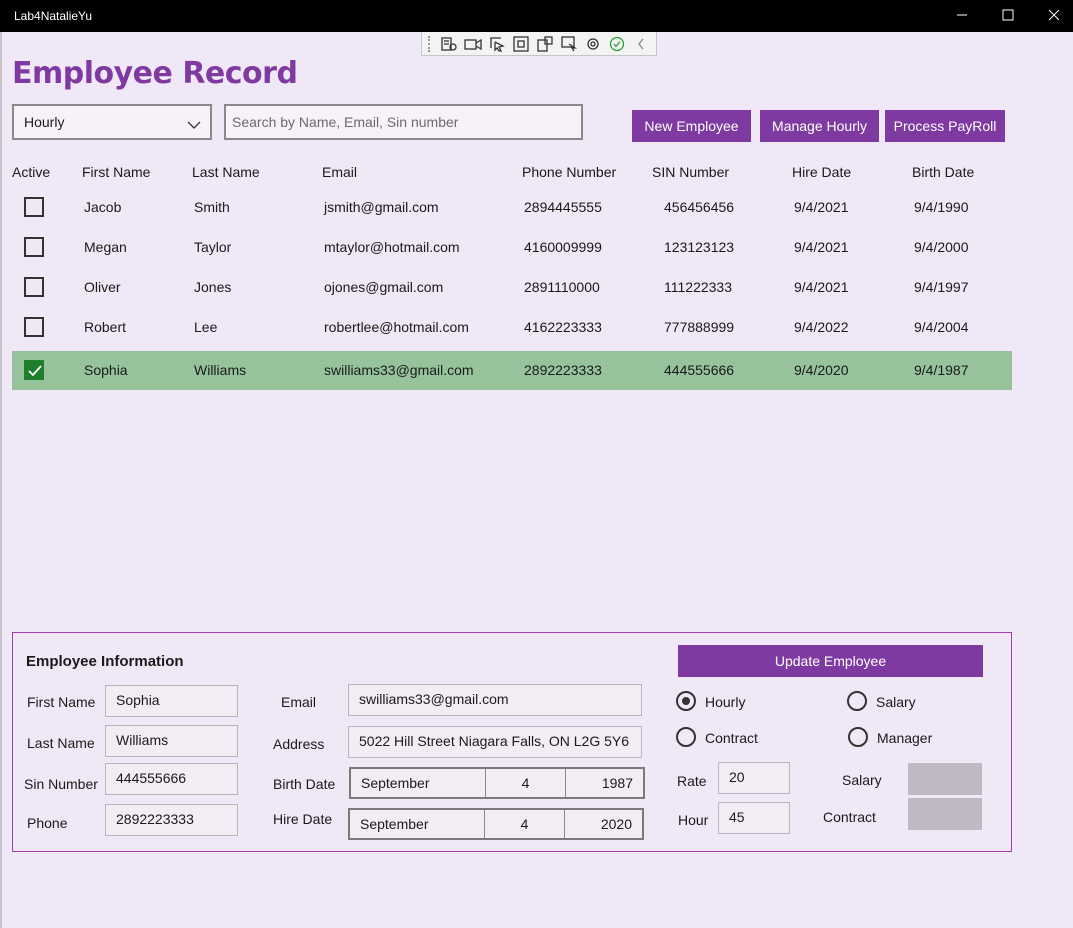 The width and height of the screenshot is (1073, 928). Describe the element at coordinates (521, 44) in the screenshot. I see `display-layout-adorners-icon` at that location.